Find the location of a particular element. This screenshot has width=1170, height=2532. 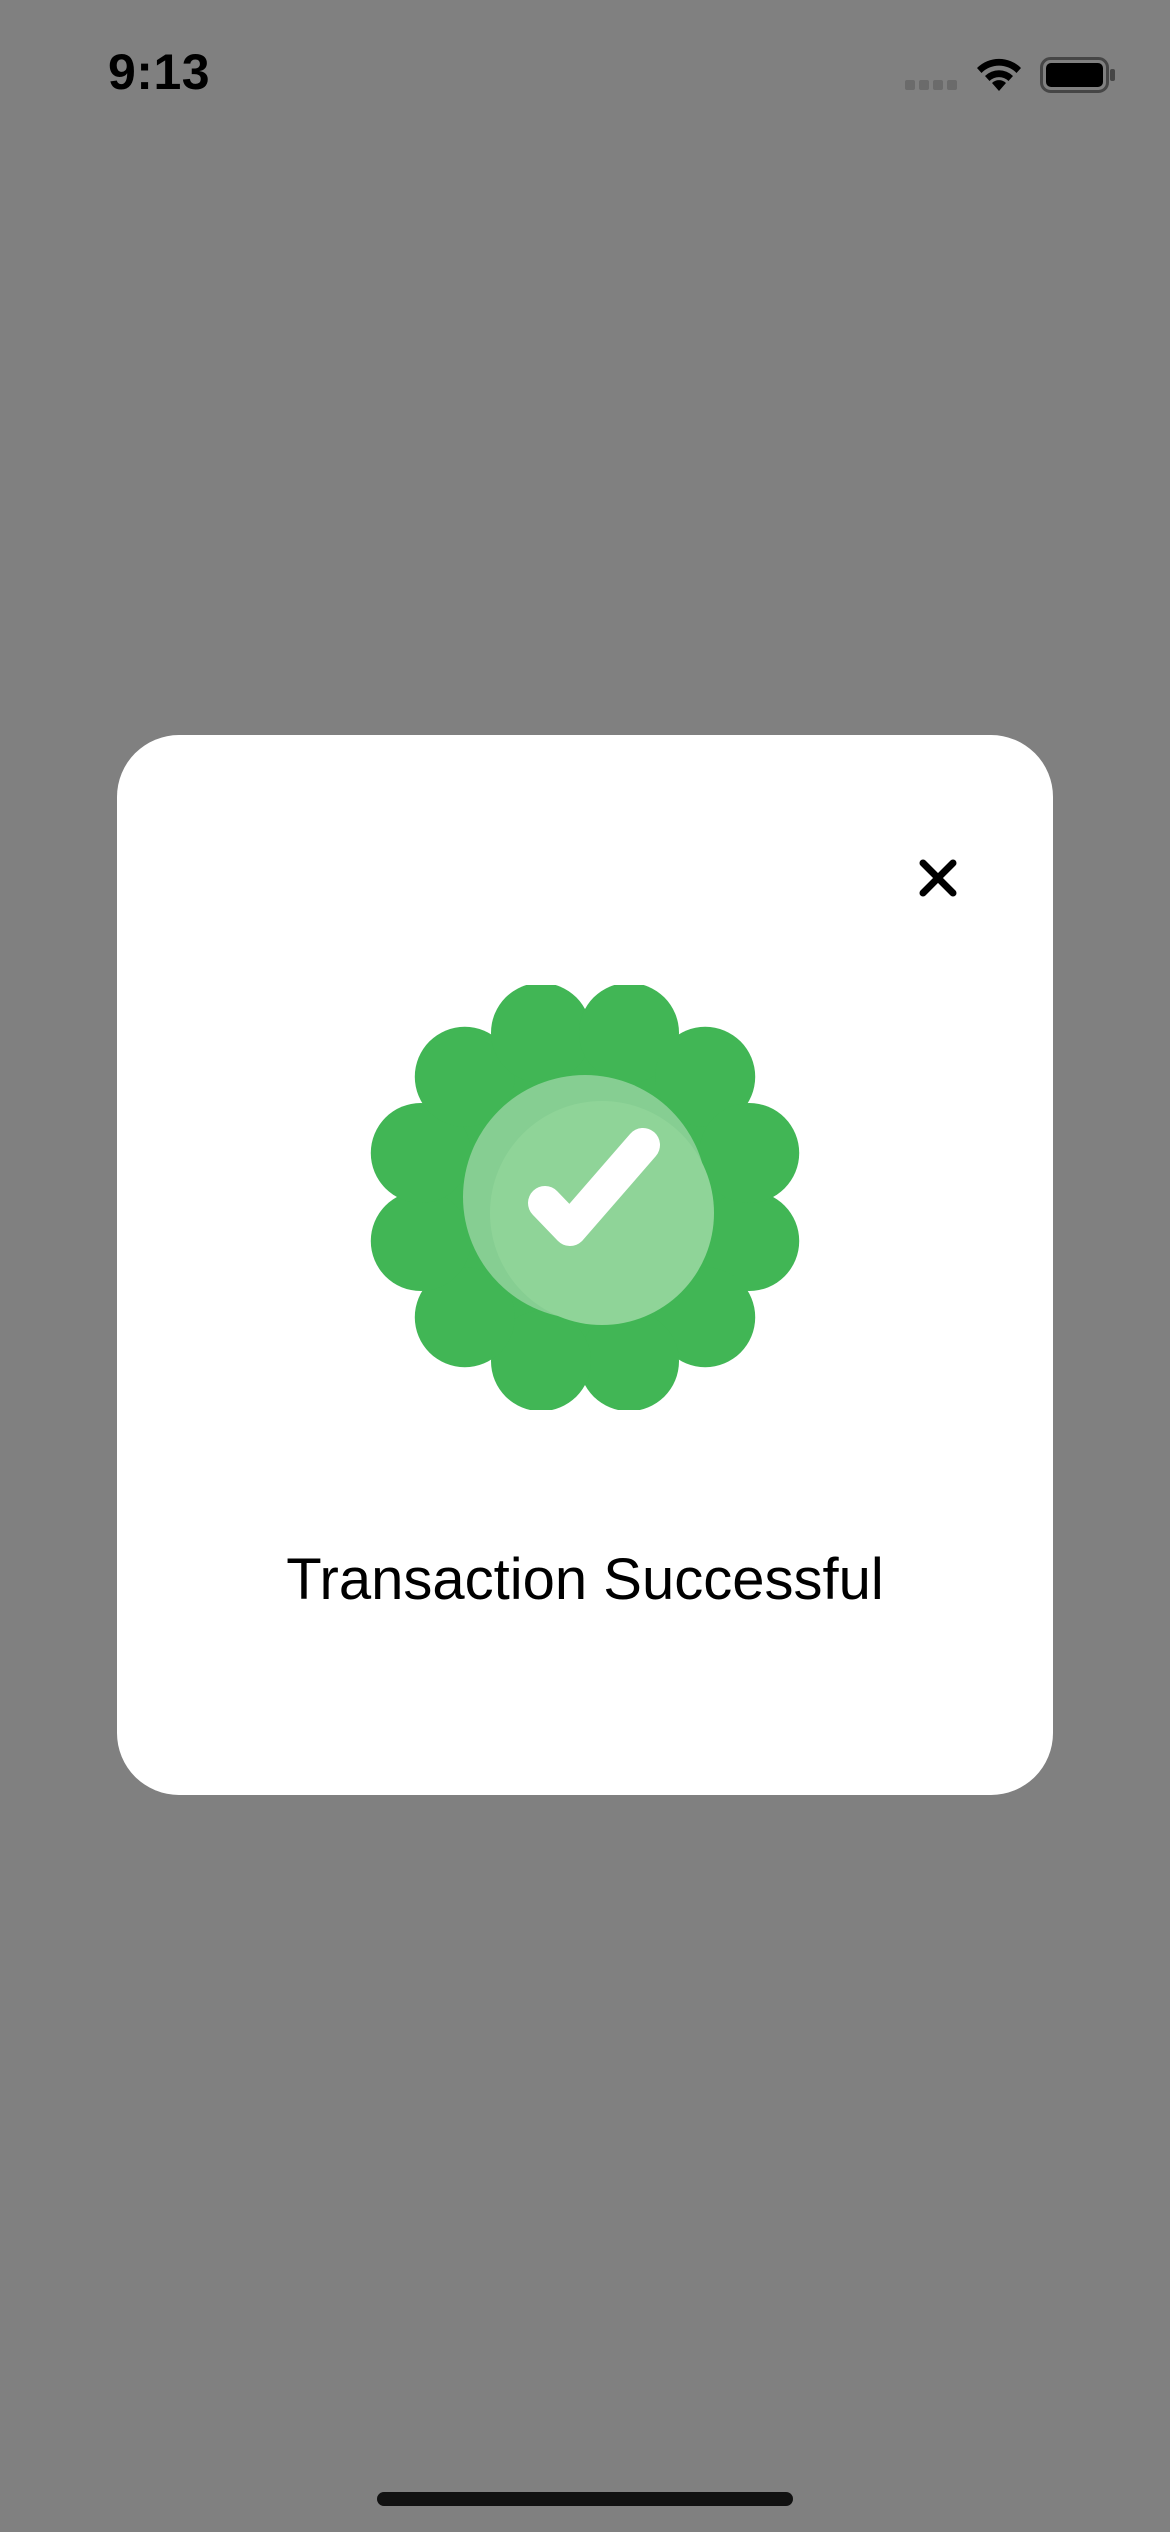

home-indicator is located at coordinates (585, 2499).